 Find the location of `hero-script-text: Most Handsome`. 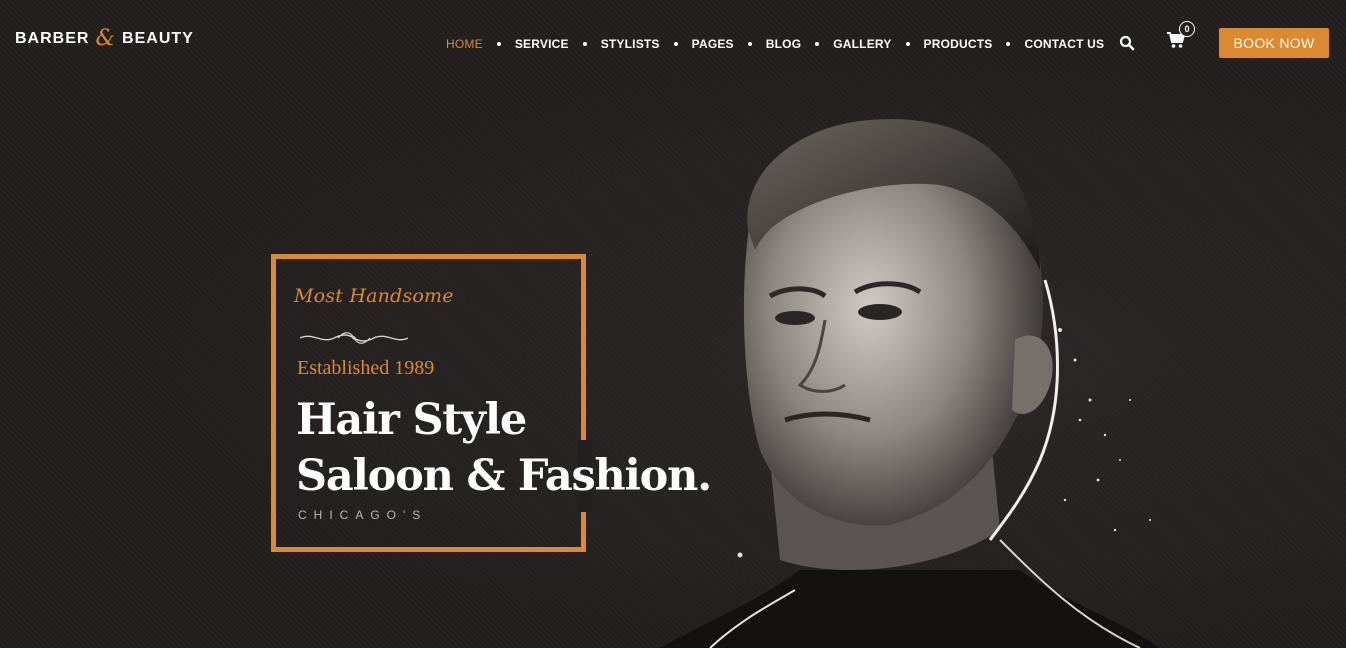

hero-script-text: Most Handsome is located at coordinates (374, 296).